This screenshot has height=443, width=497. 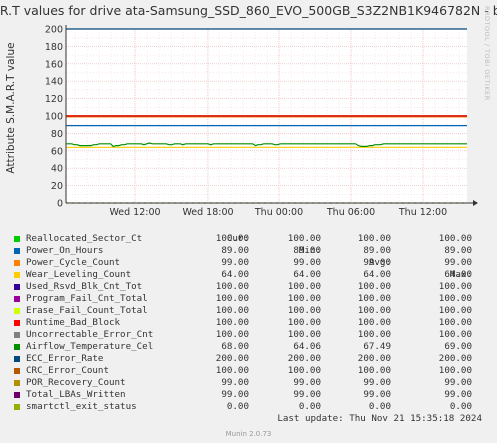 I want to click on legend-row: Power_On_Hours 89.00 89.00 89.00 89.00, so click(x=248, y=251).